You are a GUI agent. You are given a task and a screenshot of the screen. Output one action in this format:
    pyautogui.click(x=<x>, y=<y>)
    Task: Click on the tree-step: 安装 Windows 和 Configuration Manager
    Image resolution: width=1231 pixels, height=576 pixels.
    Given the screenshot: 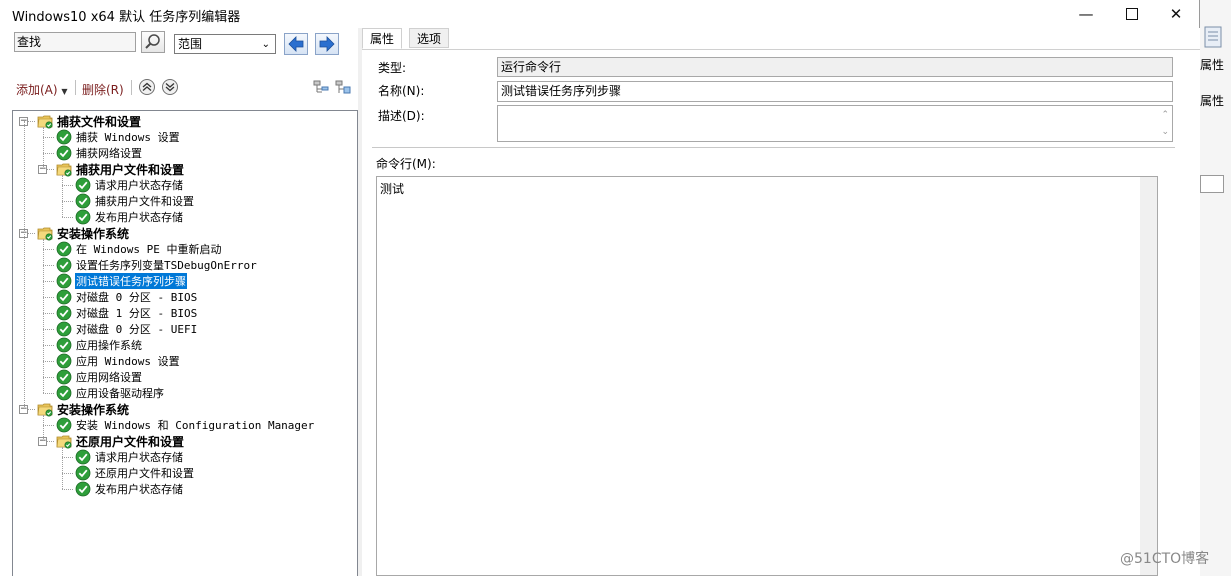 What is the action you would take?
    pyautogui.click(x=185, y=425)
    